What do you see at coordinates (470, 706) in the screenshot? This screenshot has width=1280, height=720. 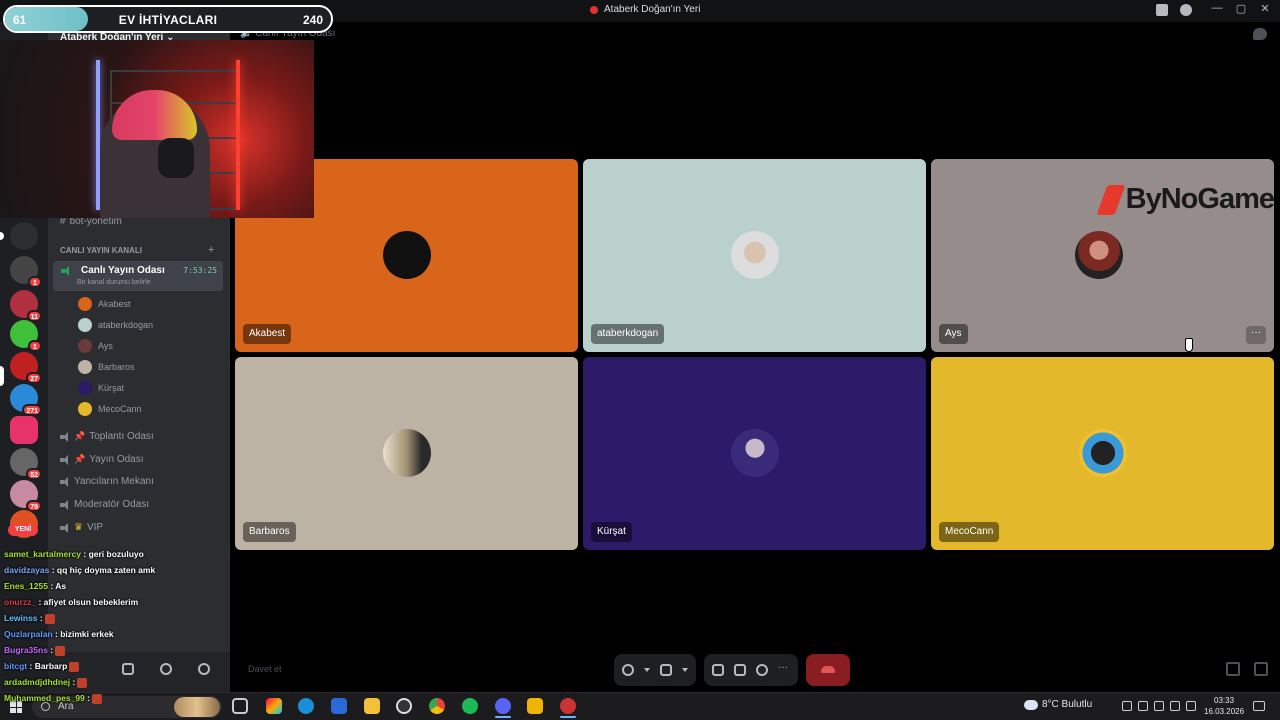 I see `spotify-icon` at bounding box center [470, 706].